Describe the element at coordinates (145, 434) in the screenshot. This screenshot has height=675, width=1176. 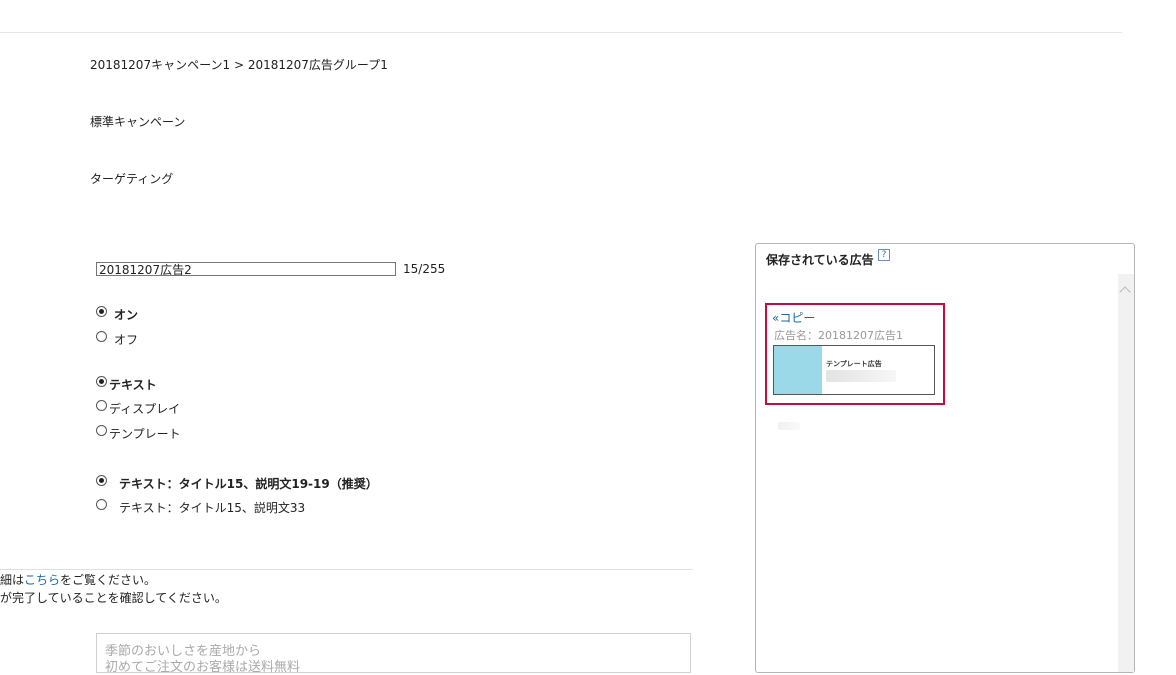
I see `ad-type-template-label: テンプレート` at that location.